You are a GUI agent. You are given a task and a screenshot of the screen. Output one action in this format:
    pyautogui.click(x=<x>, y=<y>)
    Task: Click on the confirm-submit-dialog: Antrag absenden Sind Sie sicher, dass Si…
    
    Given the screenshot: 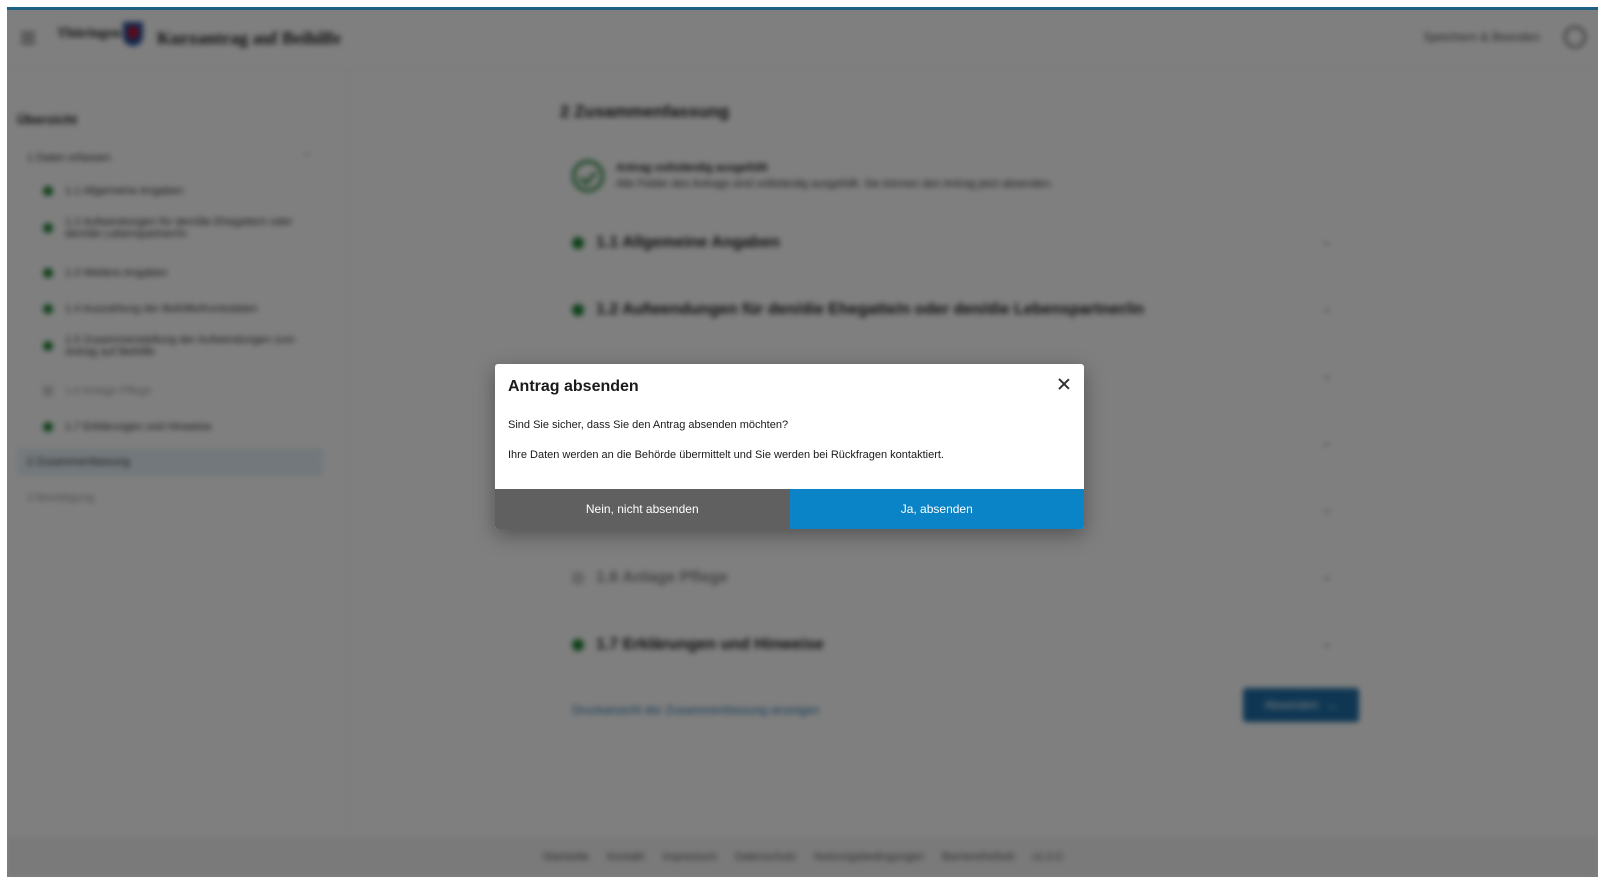 What is the action you would take?
    pyautogui.click(x=789, y=446)
    